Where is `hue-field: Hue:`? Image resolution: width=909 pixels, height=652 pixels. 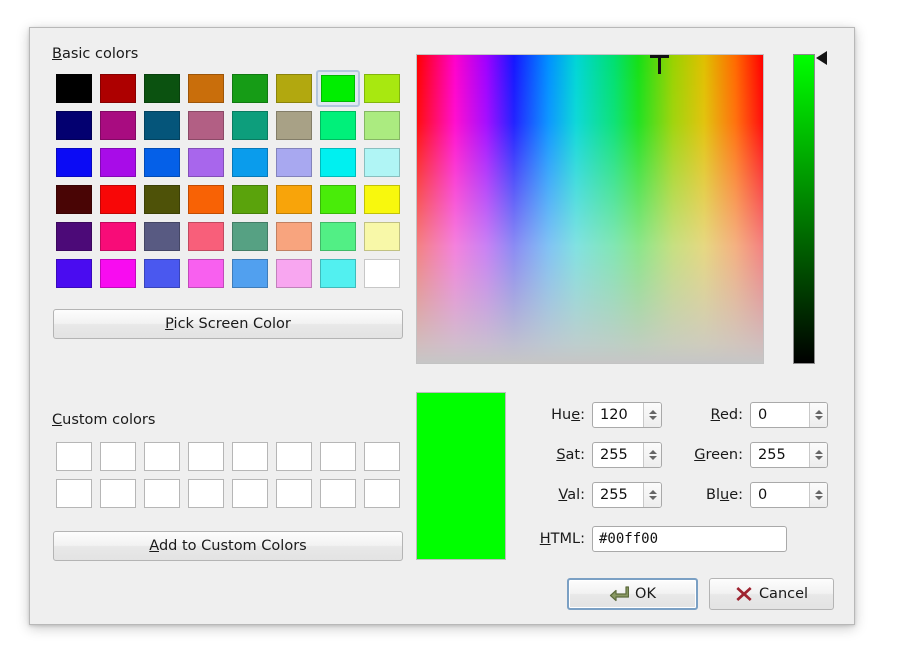
hue-field: Hue: is located at coordinates (596, 415).